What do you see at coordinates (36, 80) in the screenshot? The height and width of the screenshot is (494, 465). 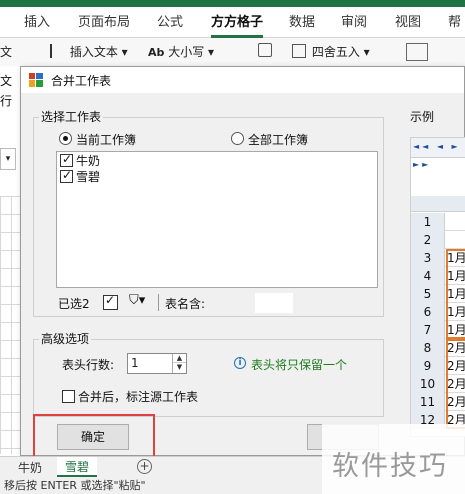 I see `app-icon` at bounding box center [36, 80].